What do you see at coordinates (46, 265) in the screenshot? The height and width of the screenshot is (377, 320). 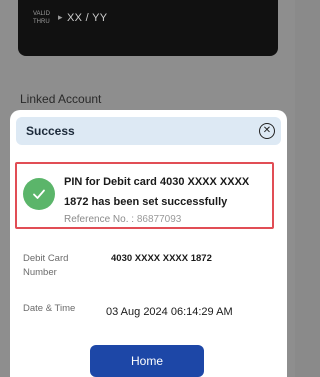 I see `debit-card-number-label: Debit Card Number` at bounding box center [46, 265].